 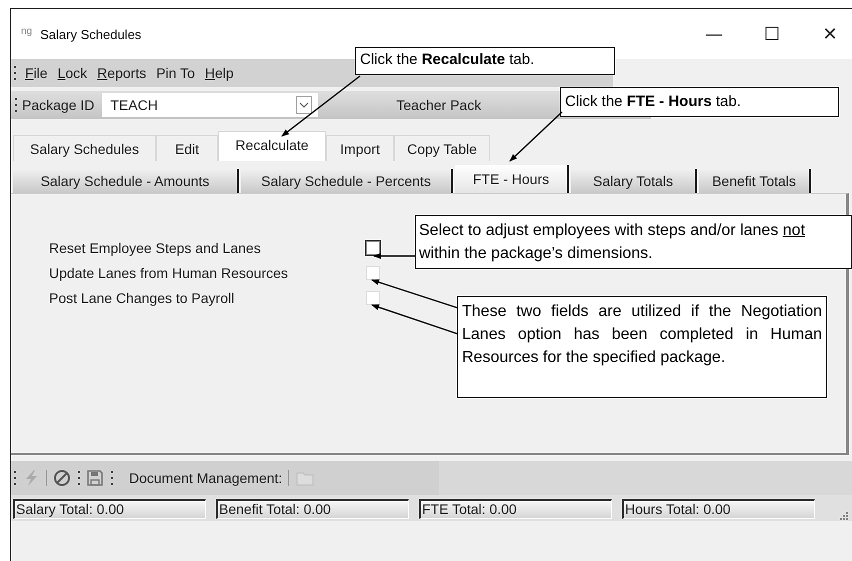 I want to click on save-icon, so click(x=95, y=478).